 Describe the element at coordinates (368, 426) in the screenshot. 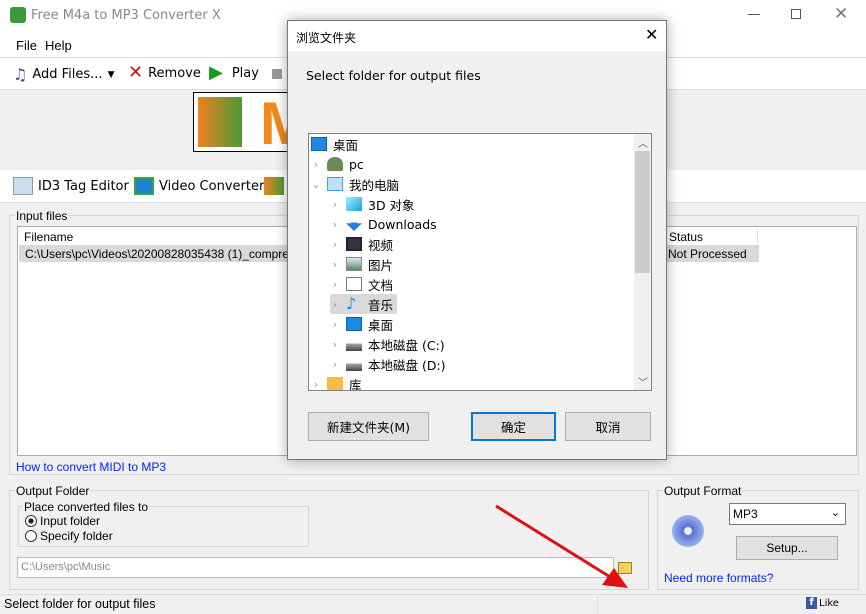

I see `new-folder-button: 新建文件夹(M)` at that location.